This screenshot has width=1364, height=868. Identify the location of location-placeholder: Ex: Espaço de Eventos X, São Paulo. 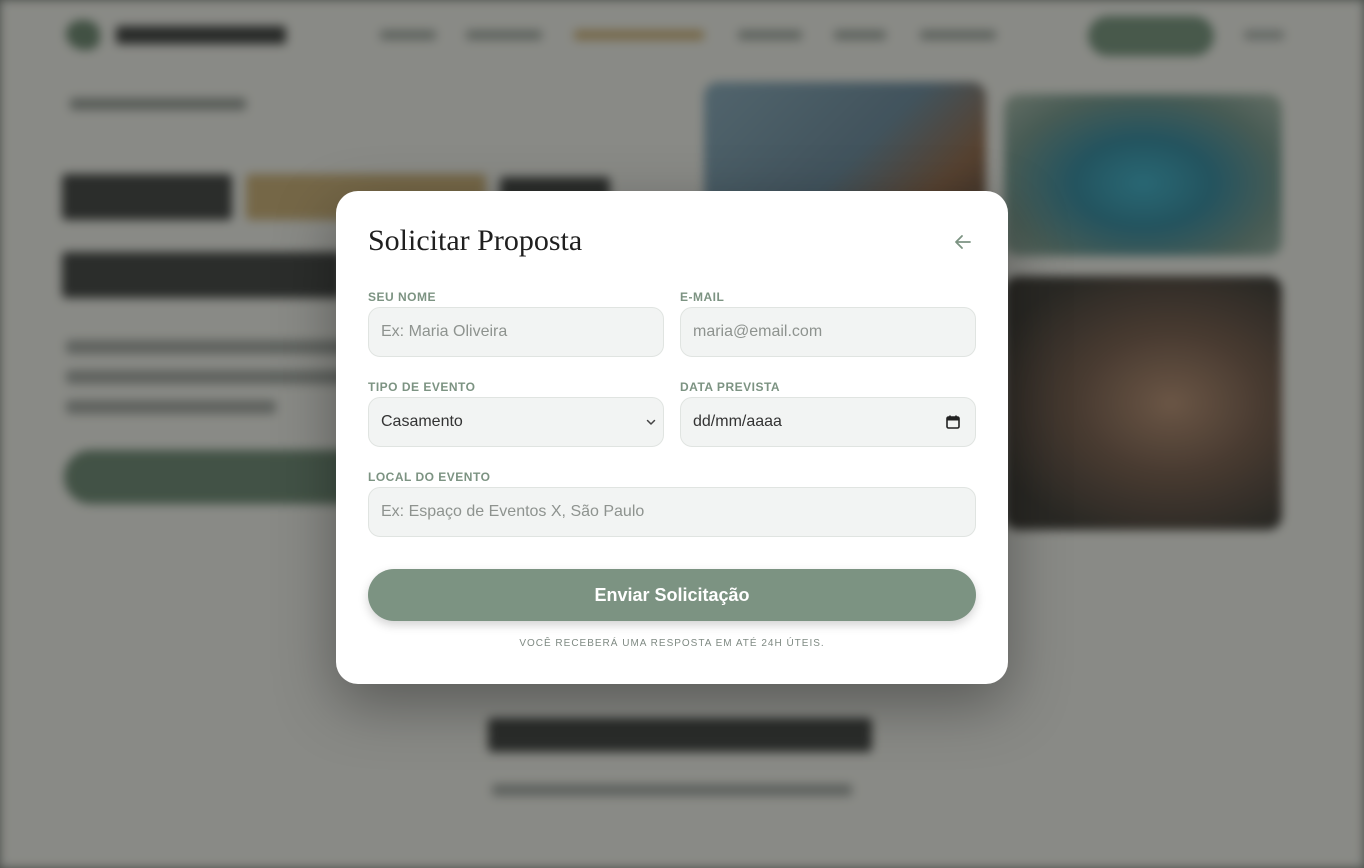
(513, 511).